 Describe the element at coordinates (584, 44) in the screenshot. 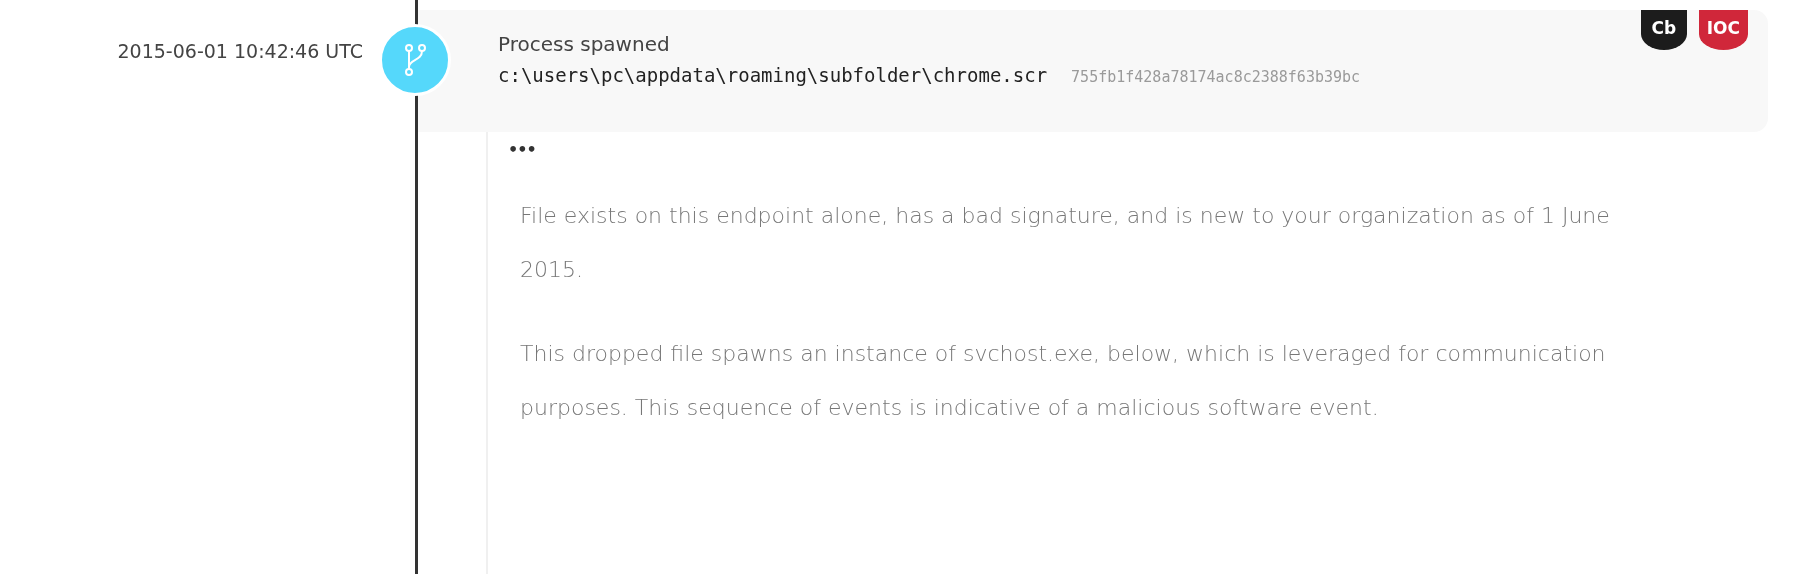

I see `event-title: Process spawned` at that location.